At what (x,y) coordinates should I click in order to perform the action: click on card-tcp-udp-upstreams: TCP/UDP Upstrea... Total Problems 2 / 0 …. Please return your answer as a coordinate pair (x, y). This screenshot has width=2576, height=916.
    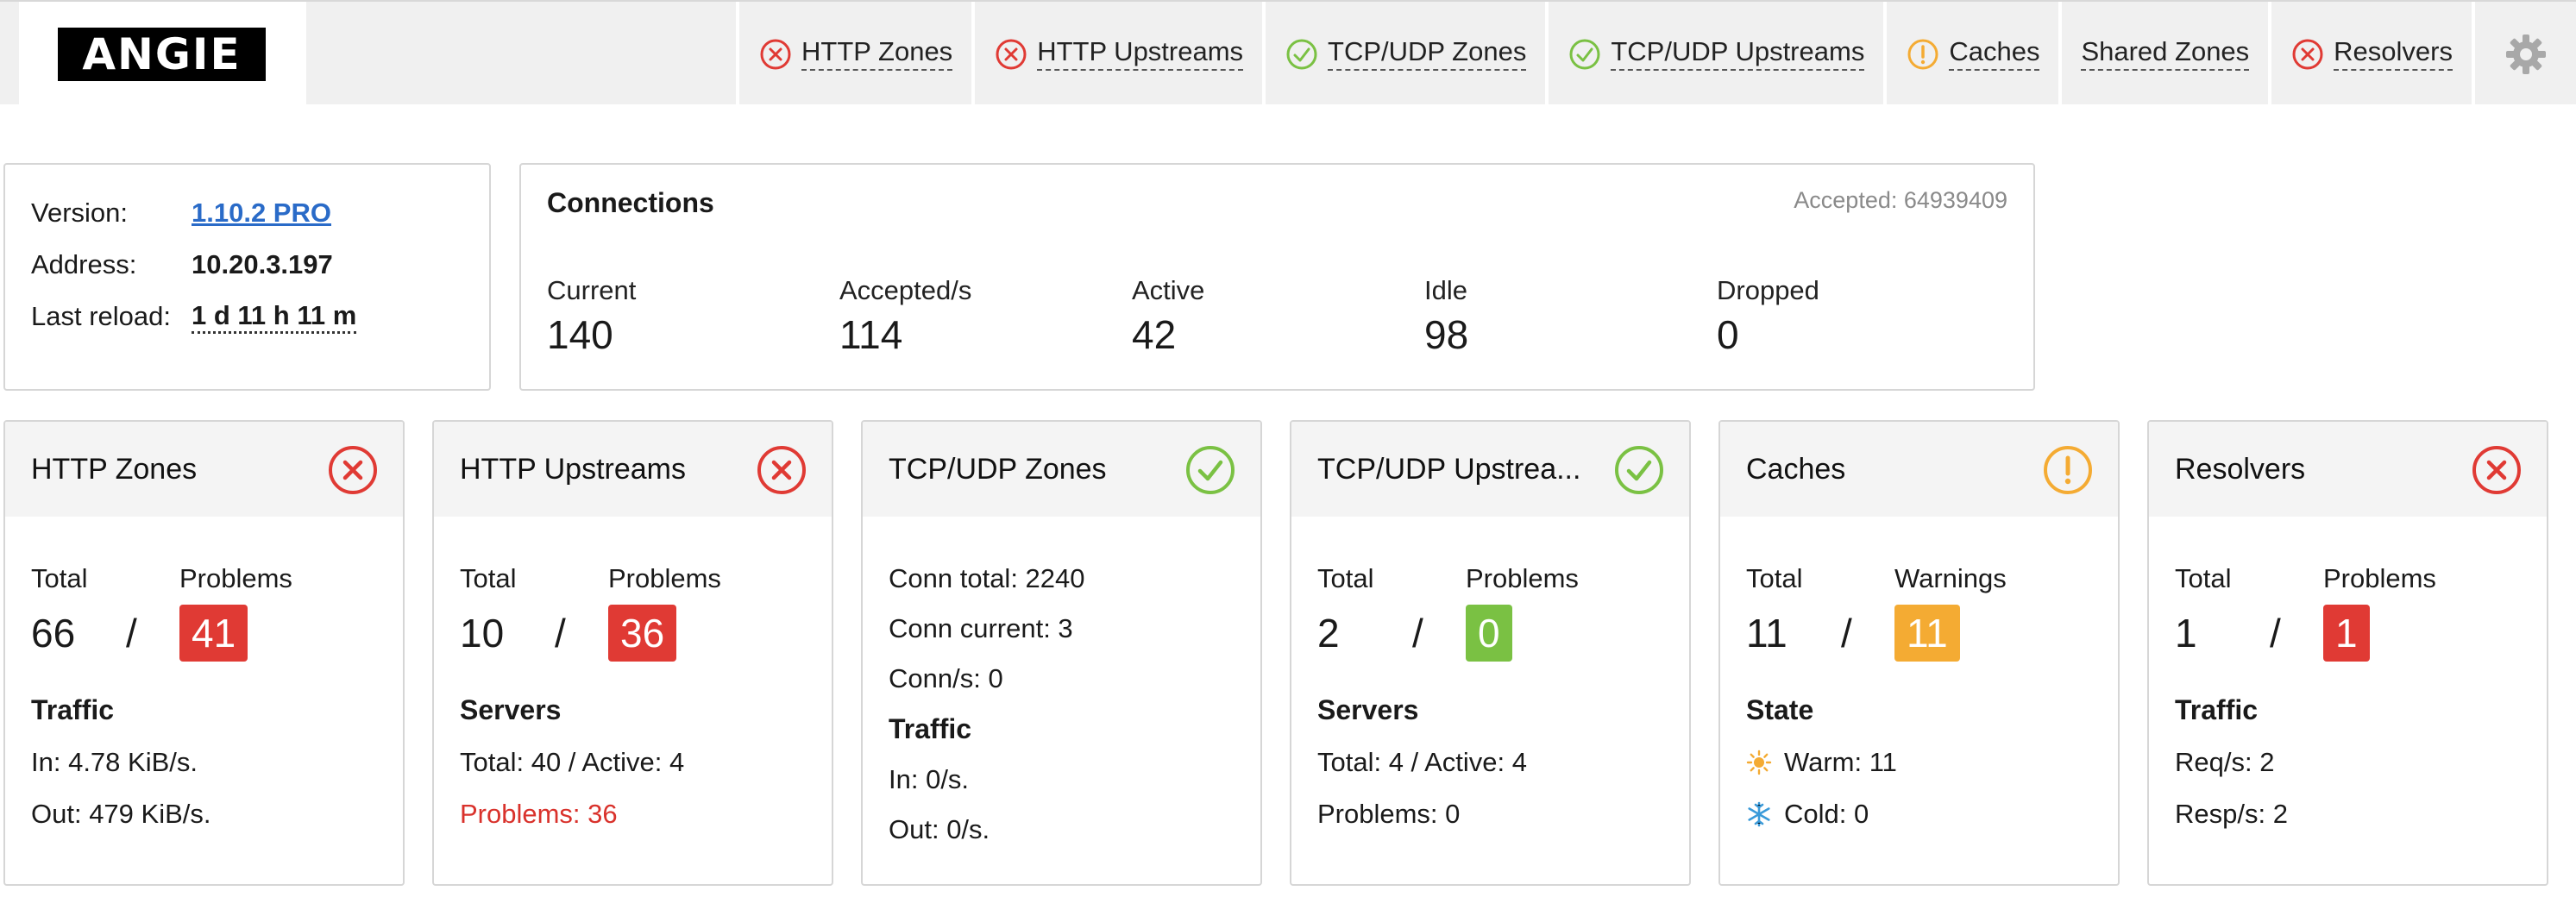
    Looking at the image, I should click on (1490, 653).